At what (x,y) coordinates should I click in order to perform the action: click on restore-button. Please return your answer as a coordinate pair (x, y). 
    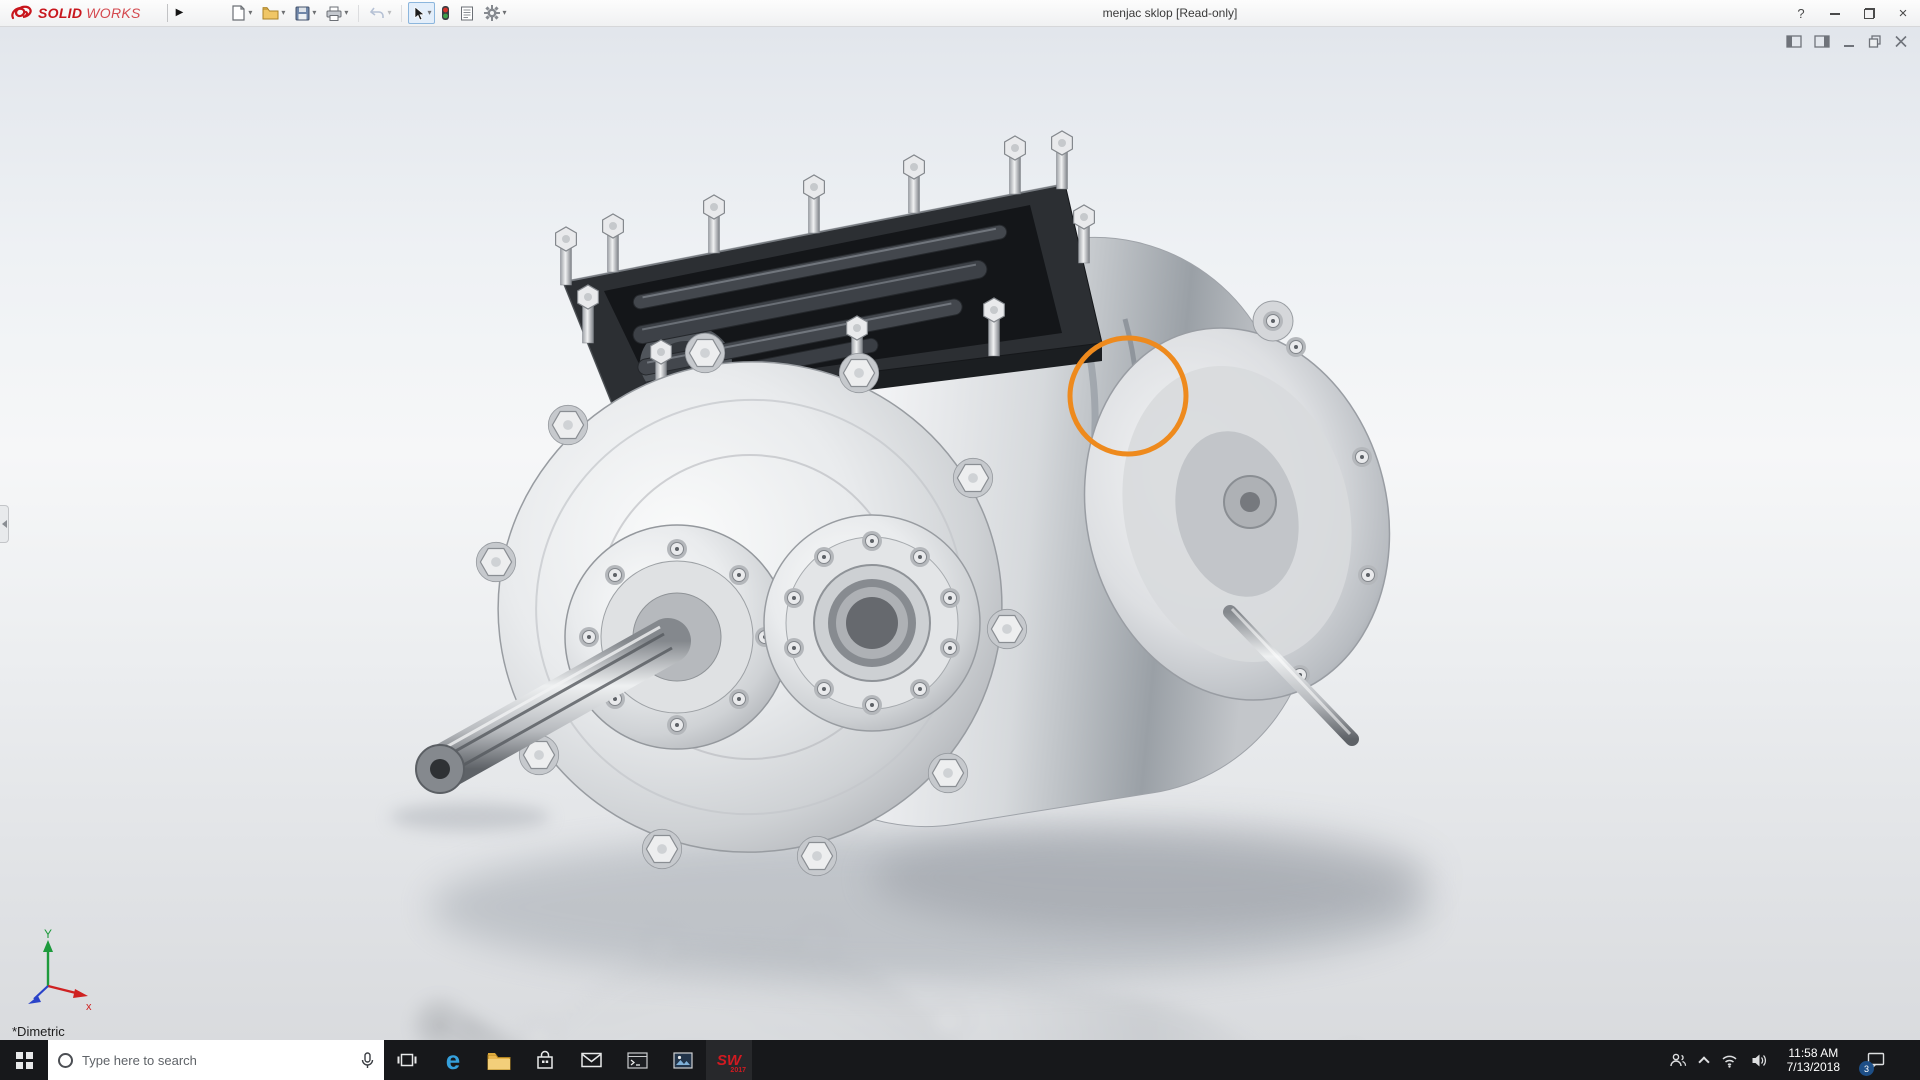
    Looking at the image, I should click on (1869, 13).